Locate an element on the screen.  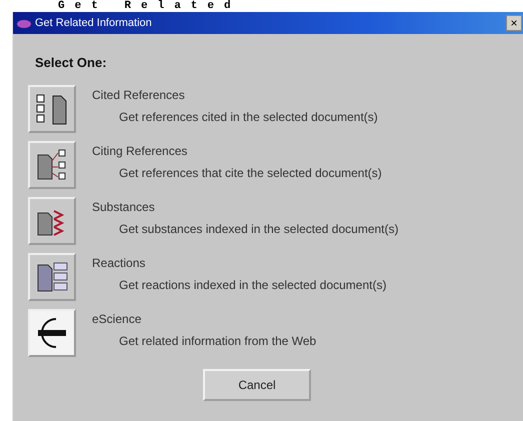
option-label: eScience is located at coordinates (117, 319).